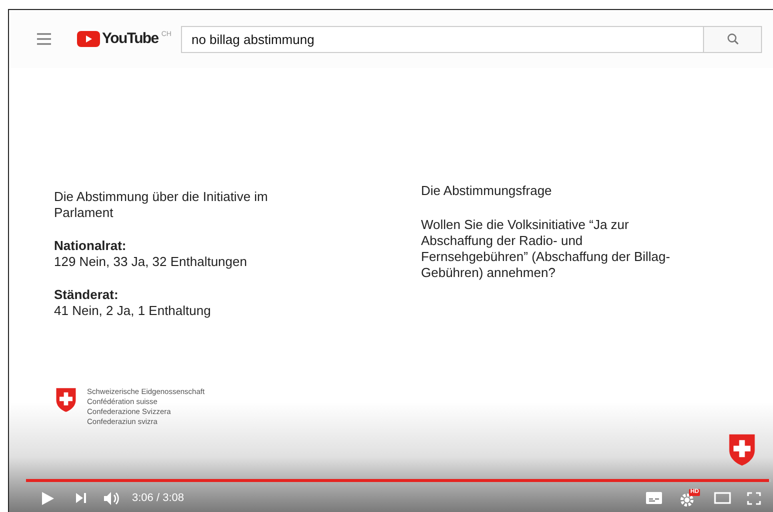 This screenshot has height=512, width=773. What do you see at coordinates (87, 295) in the screenshot?
I see `section-heading: Ständerat:` at bounding box center [87, 295].